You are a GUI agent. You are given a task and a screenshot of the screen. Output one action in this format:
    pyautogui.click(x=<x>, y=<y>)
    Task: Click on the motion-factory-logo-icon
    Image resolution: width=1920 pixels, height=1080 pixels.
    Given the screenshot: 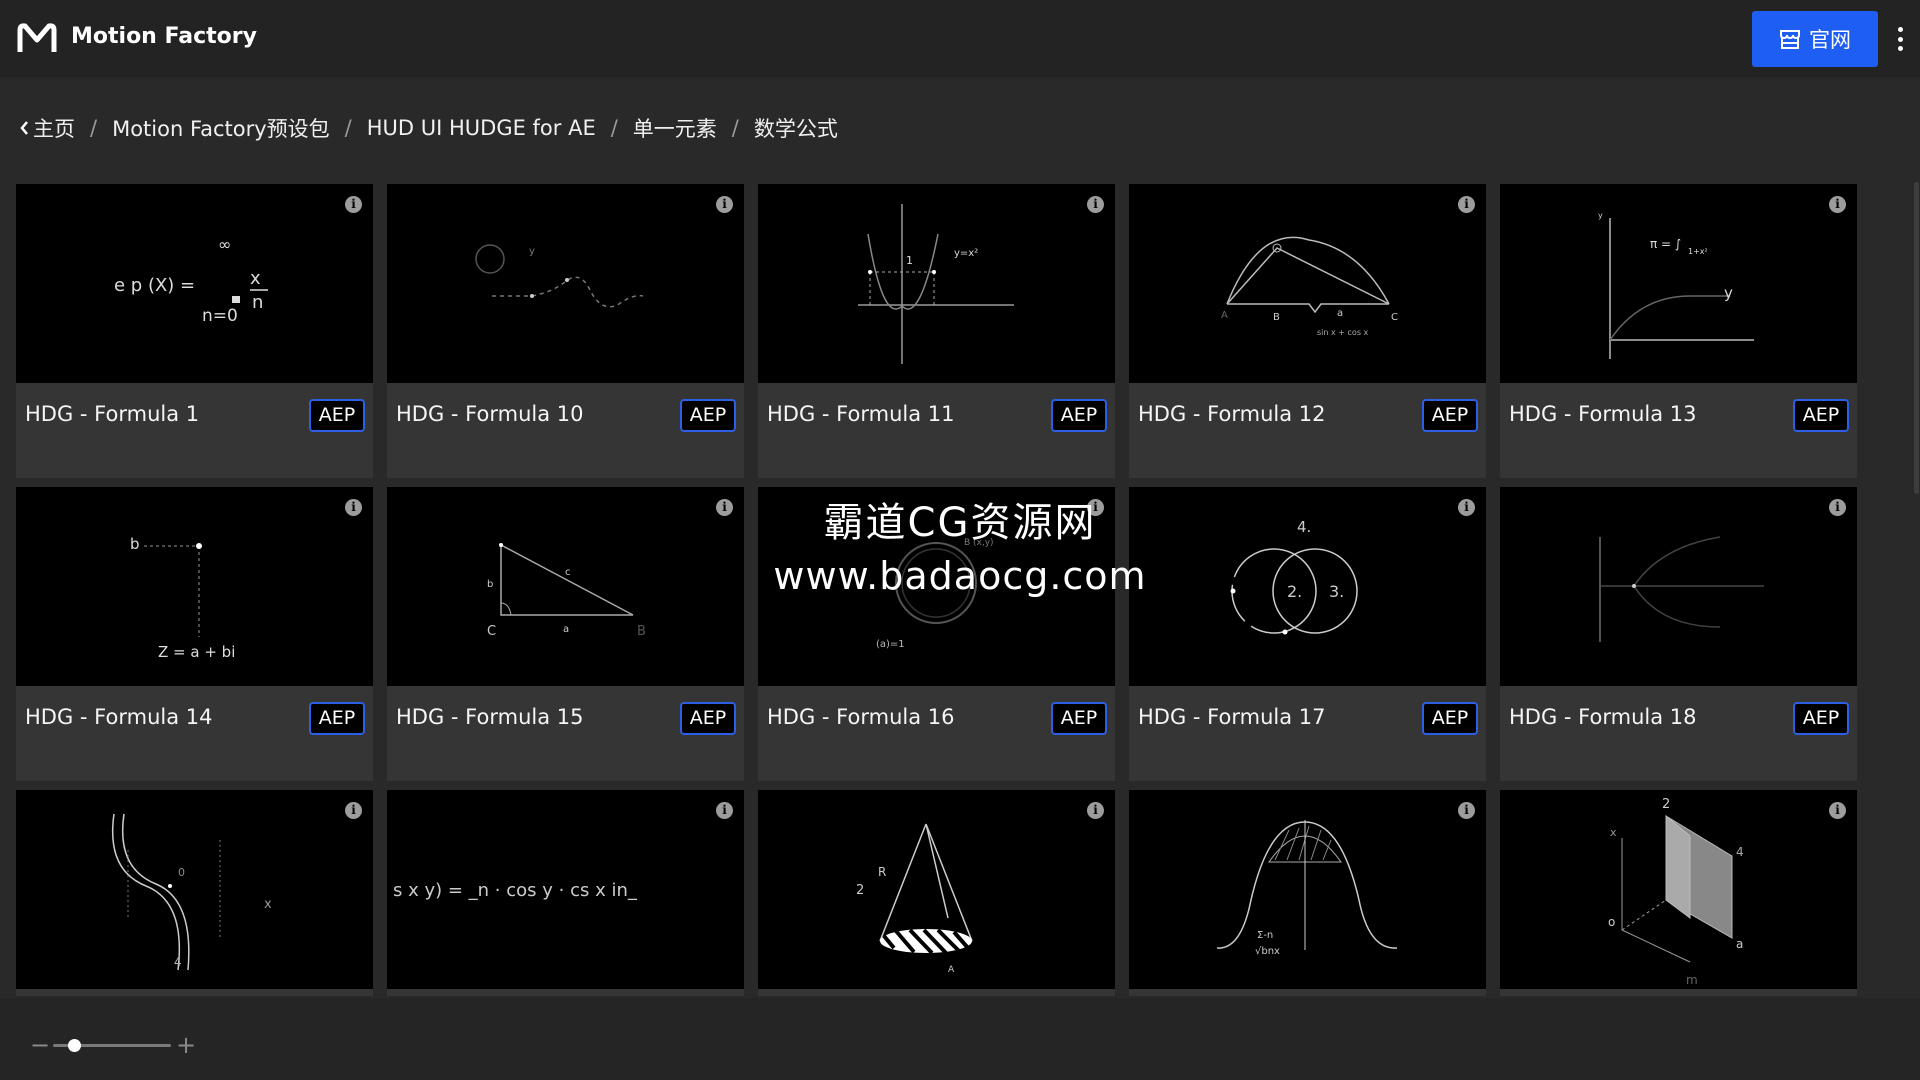 What is the action you would take?
    pyautogui.click(x=37, y=39)
    